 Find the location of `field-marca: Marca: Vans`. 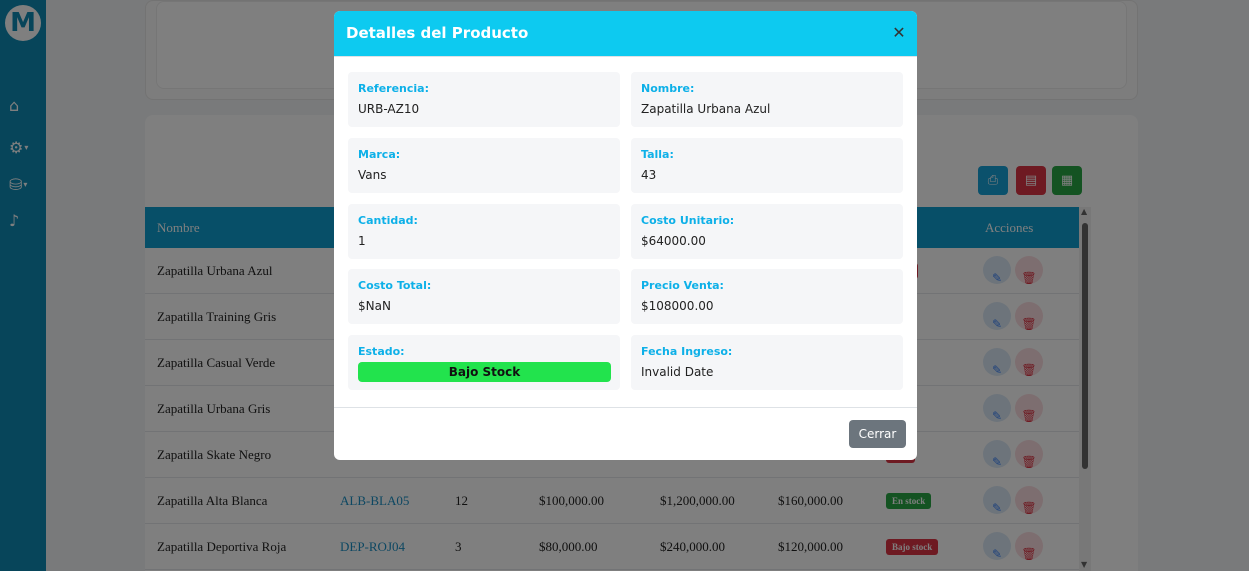

field-marca: Marca: Vans is located at coordinates (484, 165).